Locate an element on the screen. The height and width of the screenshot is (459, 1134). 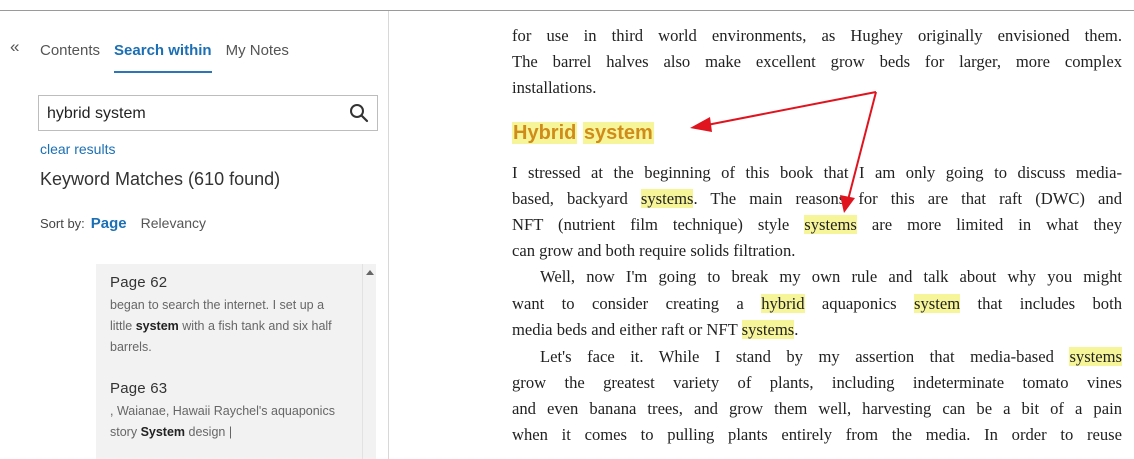
tab-contents: Contents is located at coordinates (70, 57).